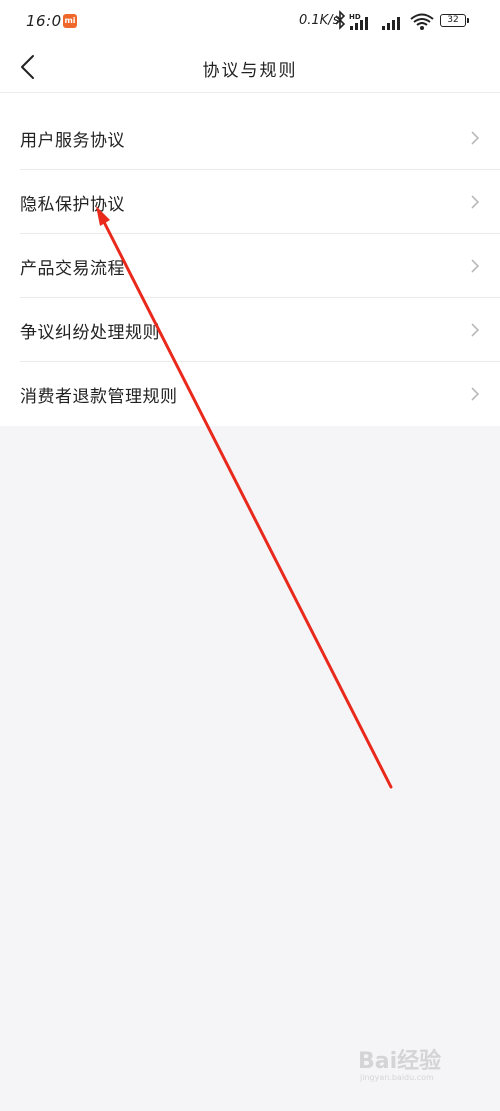  Describe the element at coordinates (422, 19) in the screenshot. I see `wifi-icon` at that location.